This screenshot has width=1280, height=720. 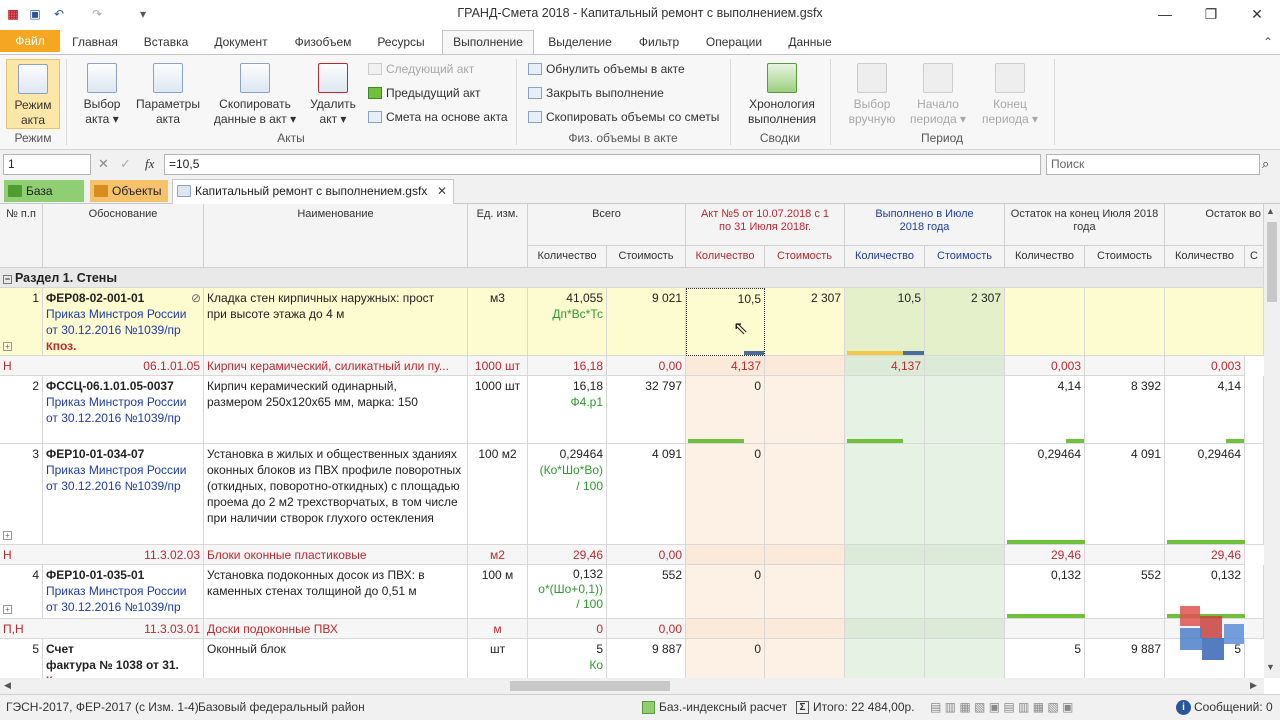 I want to click on copy-volumes-button: Скопировать объемы со сметы, so click(x=623, y=117).